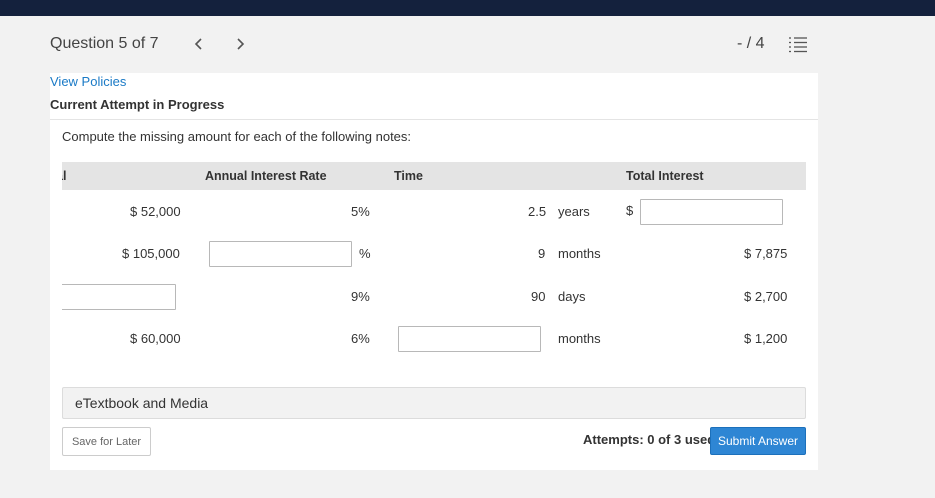  Describe the element at coordinates (360, 211) in the screenshot. I see `rate-value: 5%` at that location.